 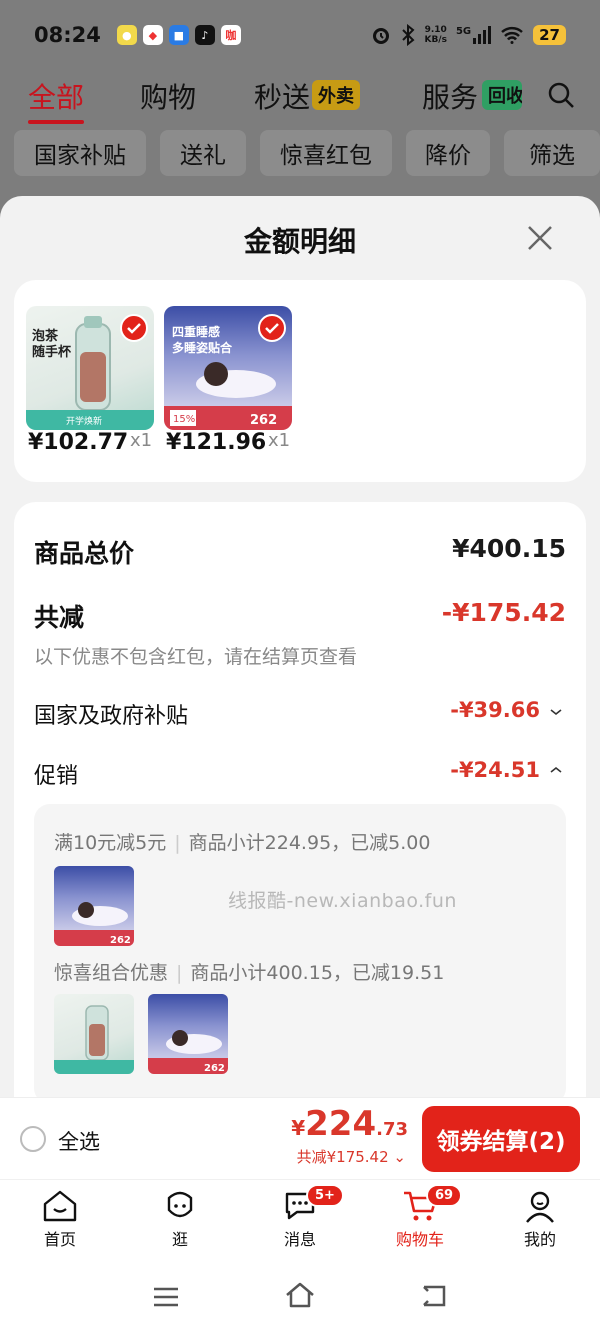 I want to click on messages-badge: 5+, so click(x=325, y=1195).